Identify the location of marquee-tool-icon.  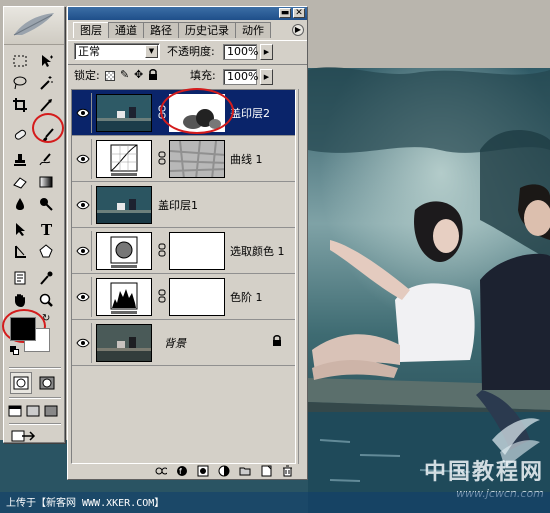
(20, 61).